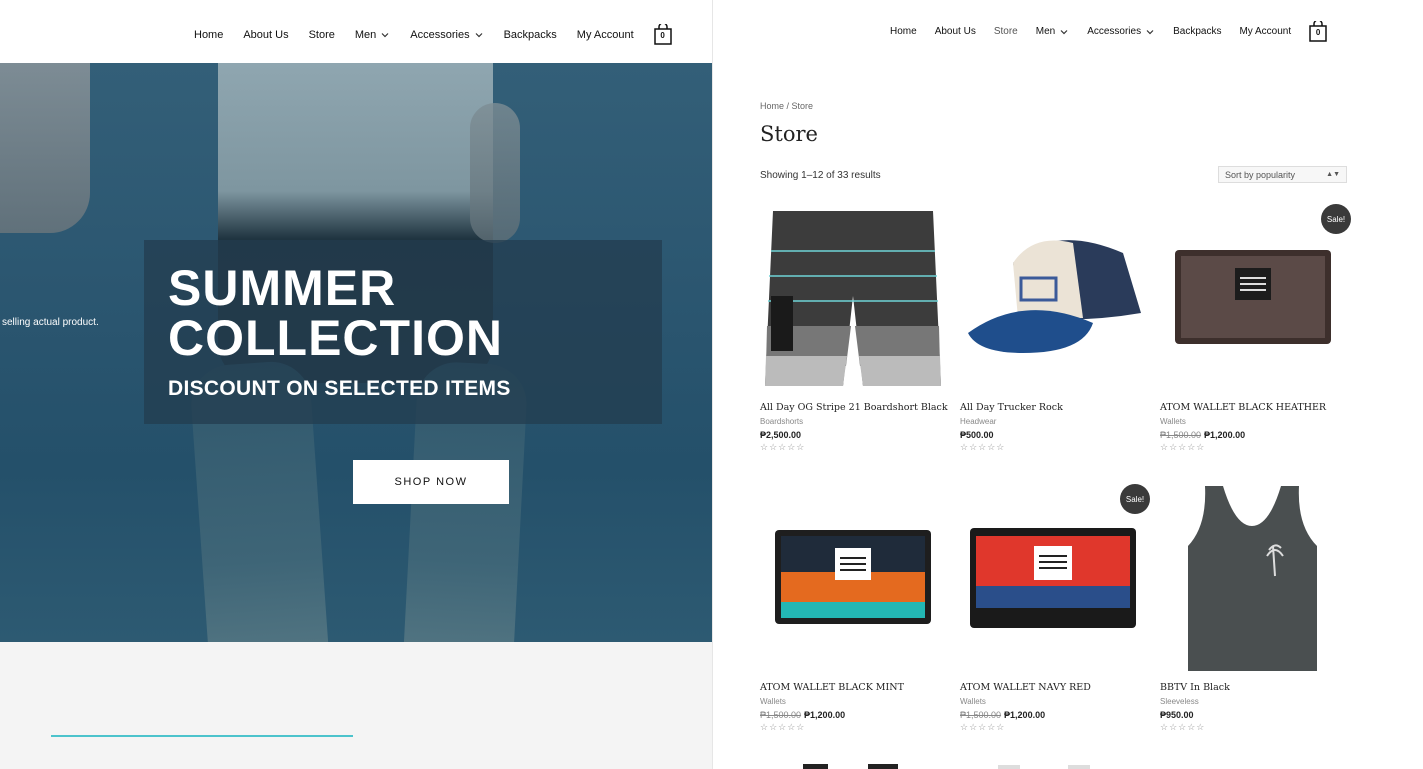 Image resolution: width=1423 pixels, height=769 pixels. Describe the element at coordinates (1333, 174) in the screenshot. I see `select-arrows-icon: ▲▼` at that location.